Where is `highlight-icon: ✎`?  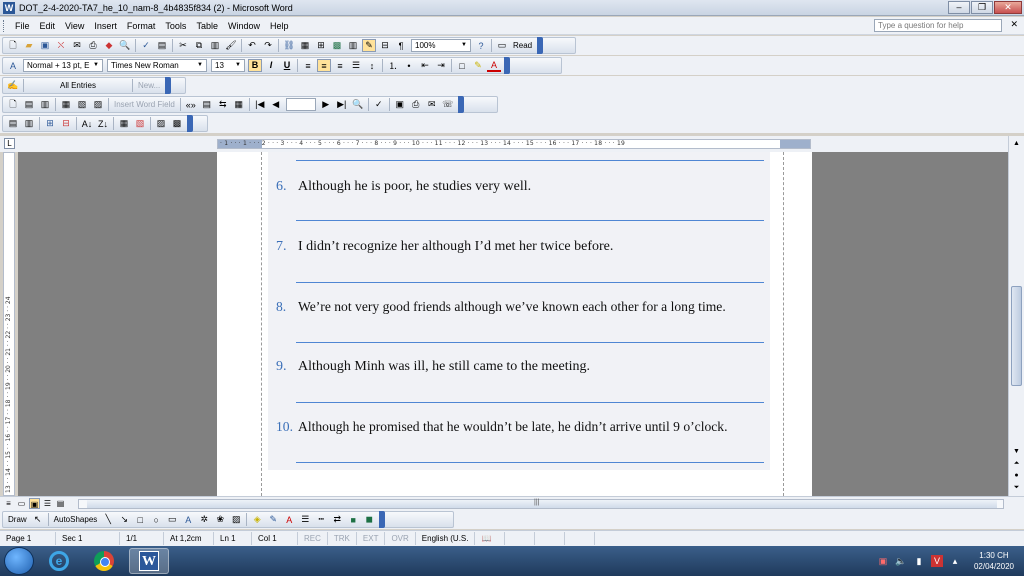
highlight-icon: ✎ is located at coordinates (478, 65).